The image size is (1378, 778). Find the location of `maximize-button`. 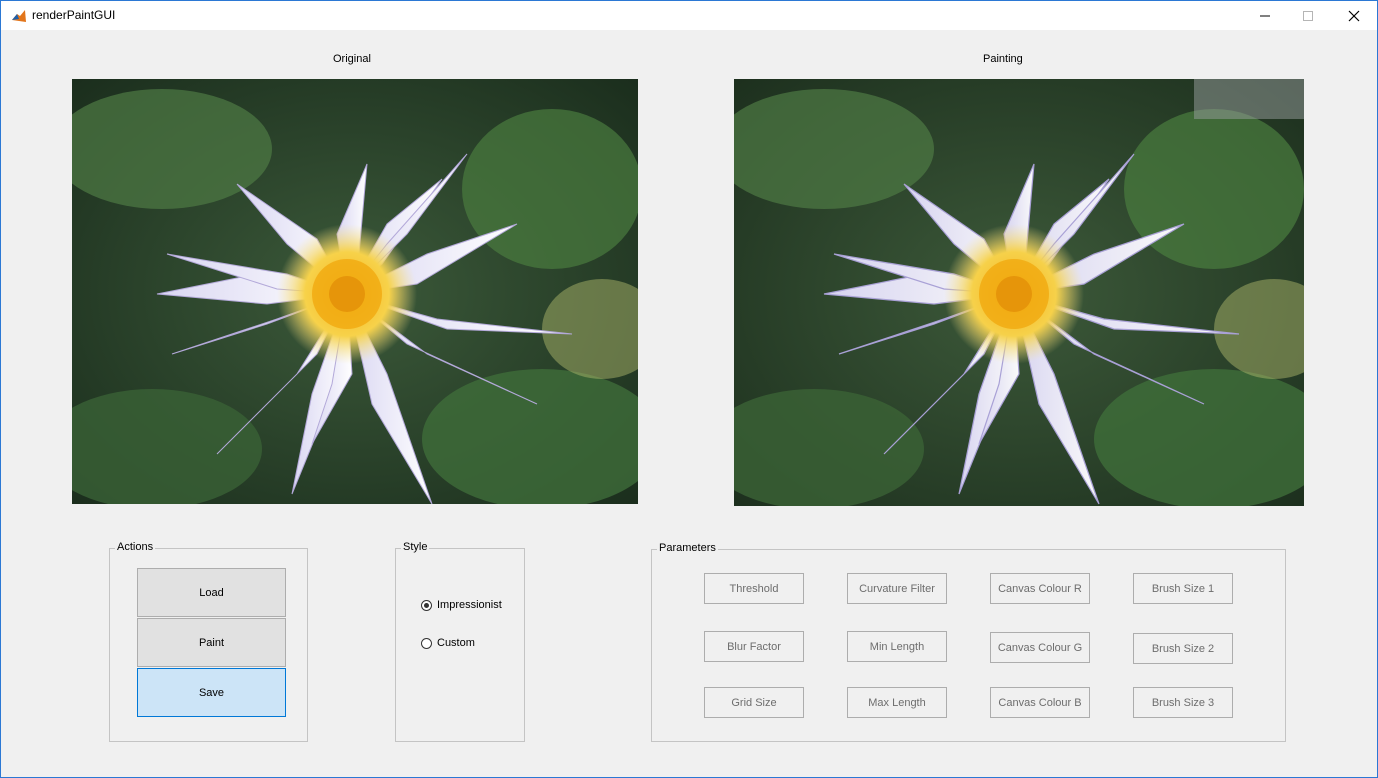

maximize-button is located at coordinates (1308, 15).